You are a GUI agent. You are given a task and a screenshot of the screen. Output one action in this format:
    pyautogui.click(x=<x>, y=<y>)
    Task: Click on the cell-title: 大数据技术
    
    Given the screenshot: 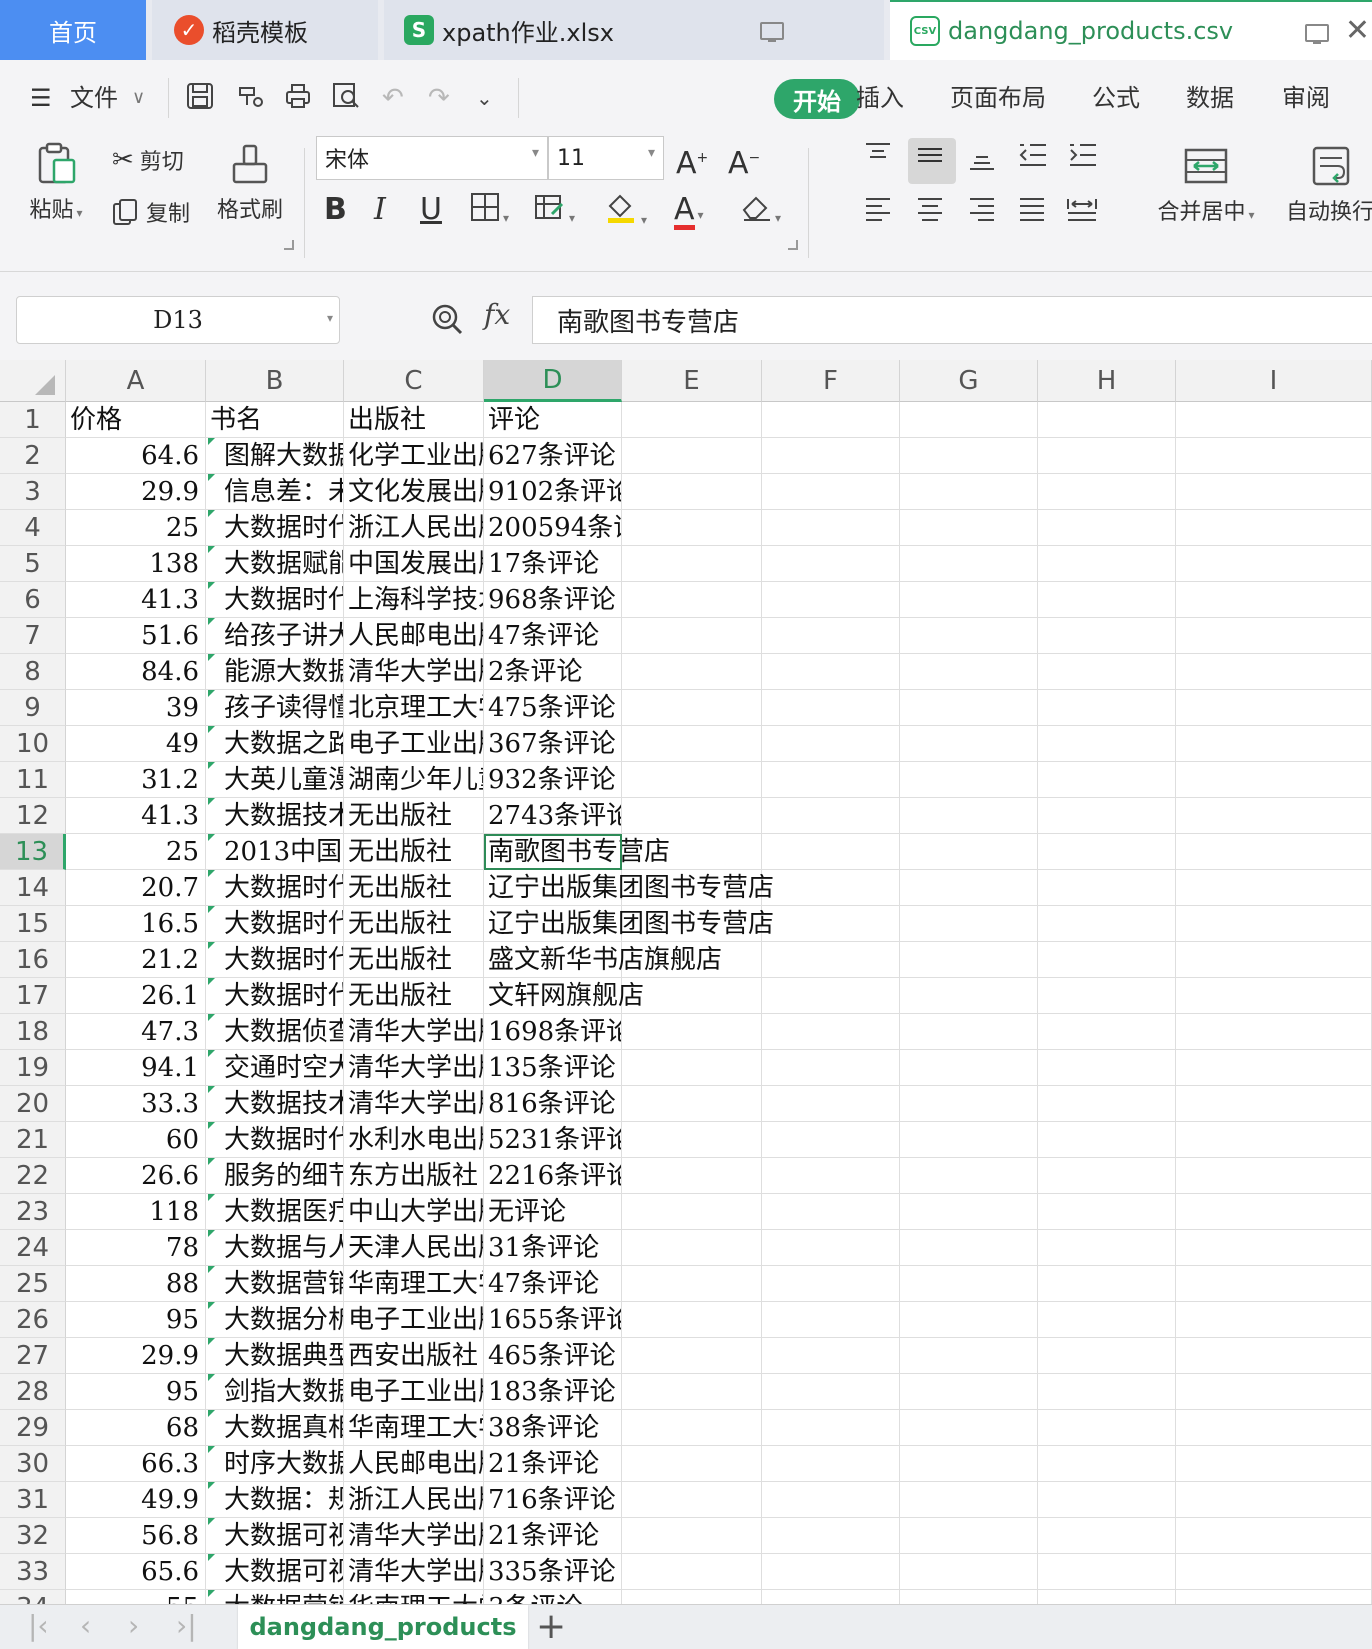 What is the action you would take?
    pyautogui.click(x=275, y=1104)
    